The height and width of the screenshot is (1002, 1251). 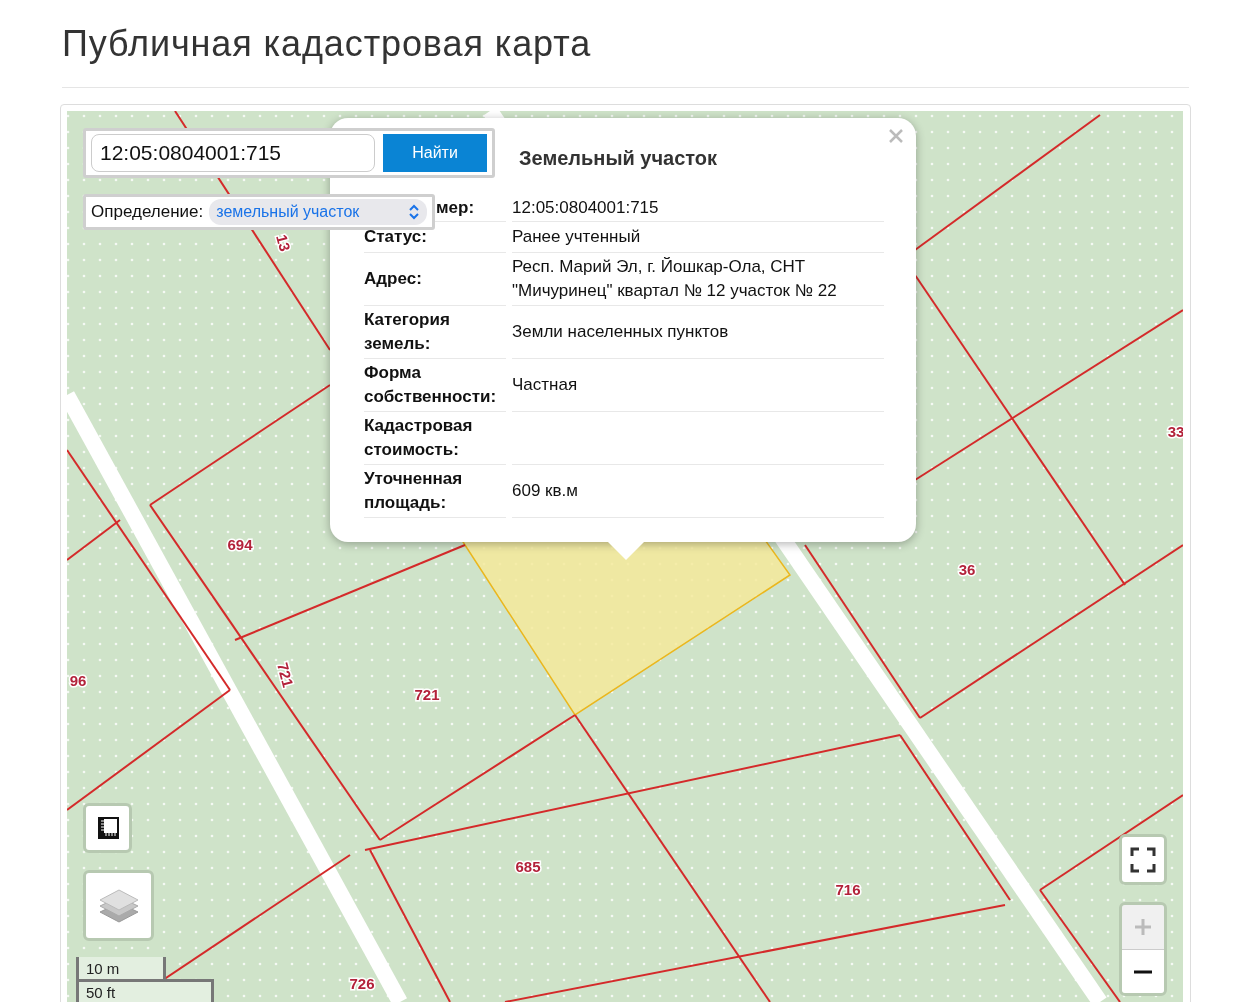 I want to click on layers-button, so click(x=118, y=905).